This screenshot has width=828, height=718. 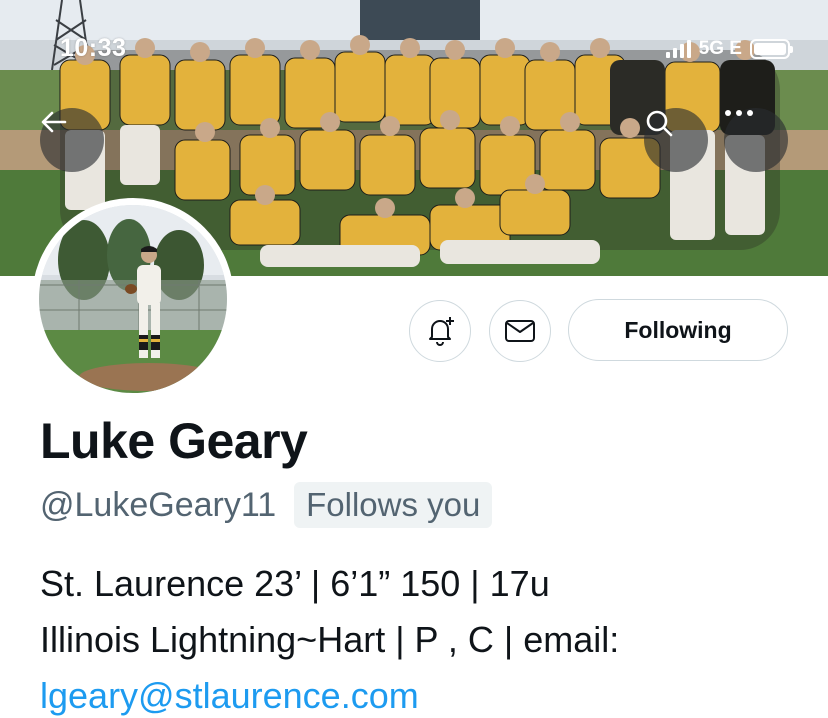 I want to click on profile-handle: @LukeGeary11, so click(x=158, y=504).